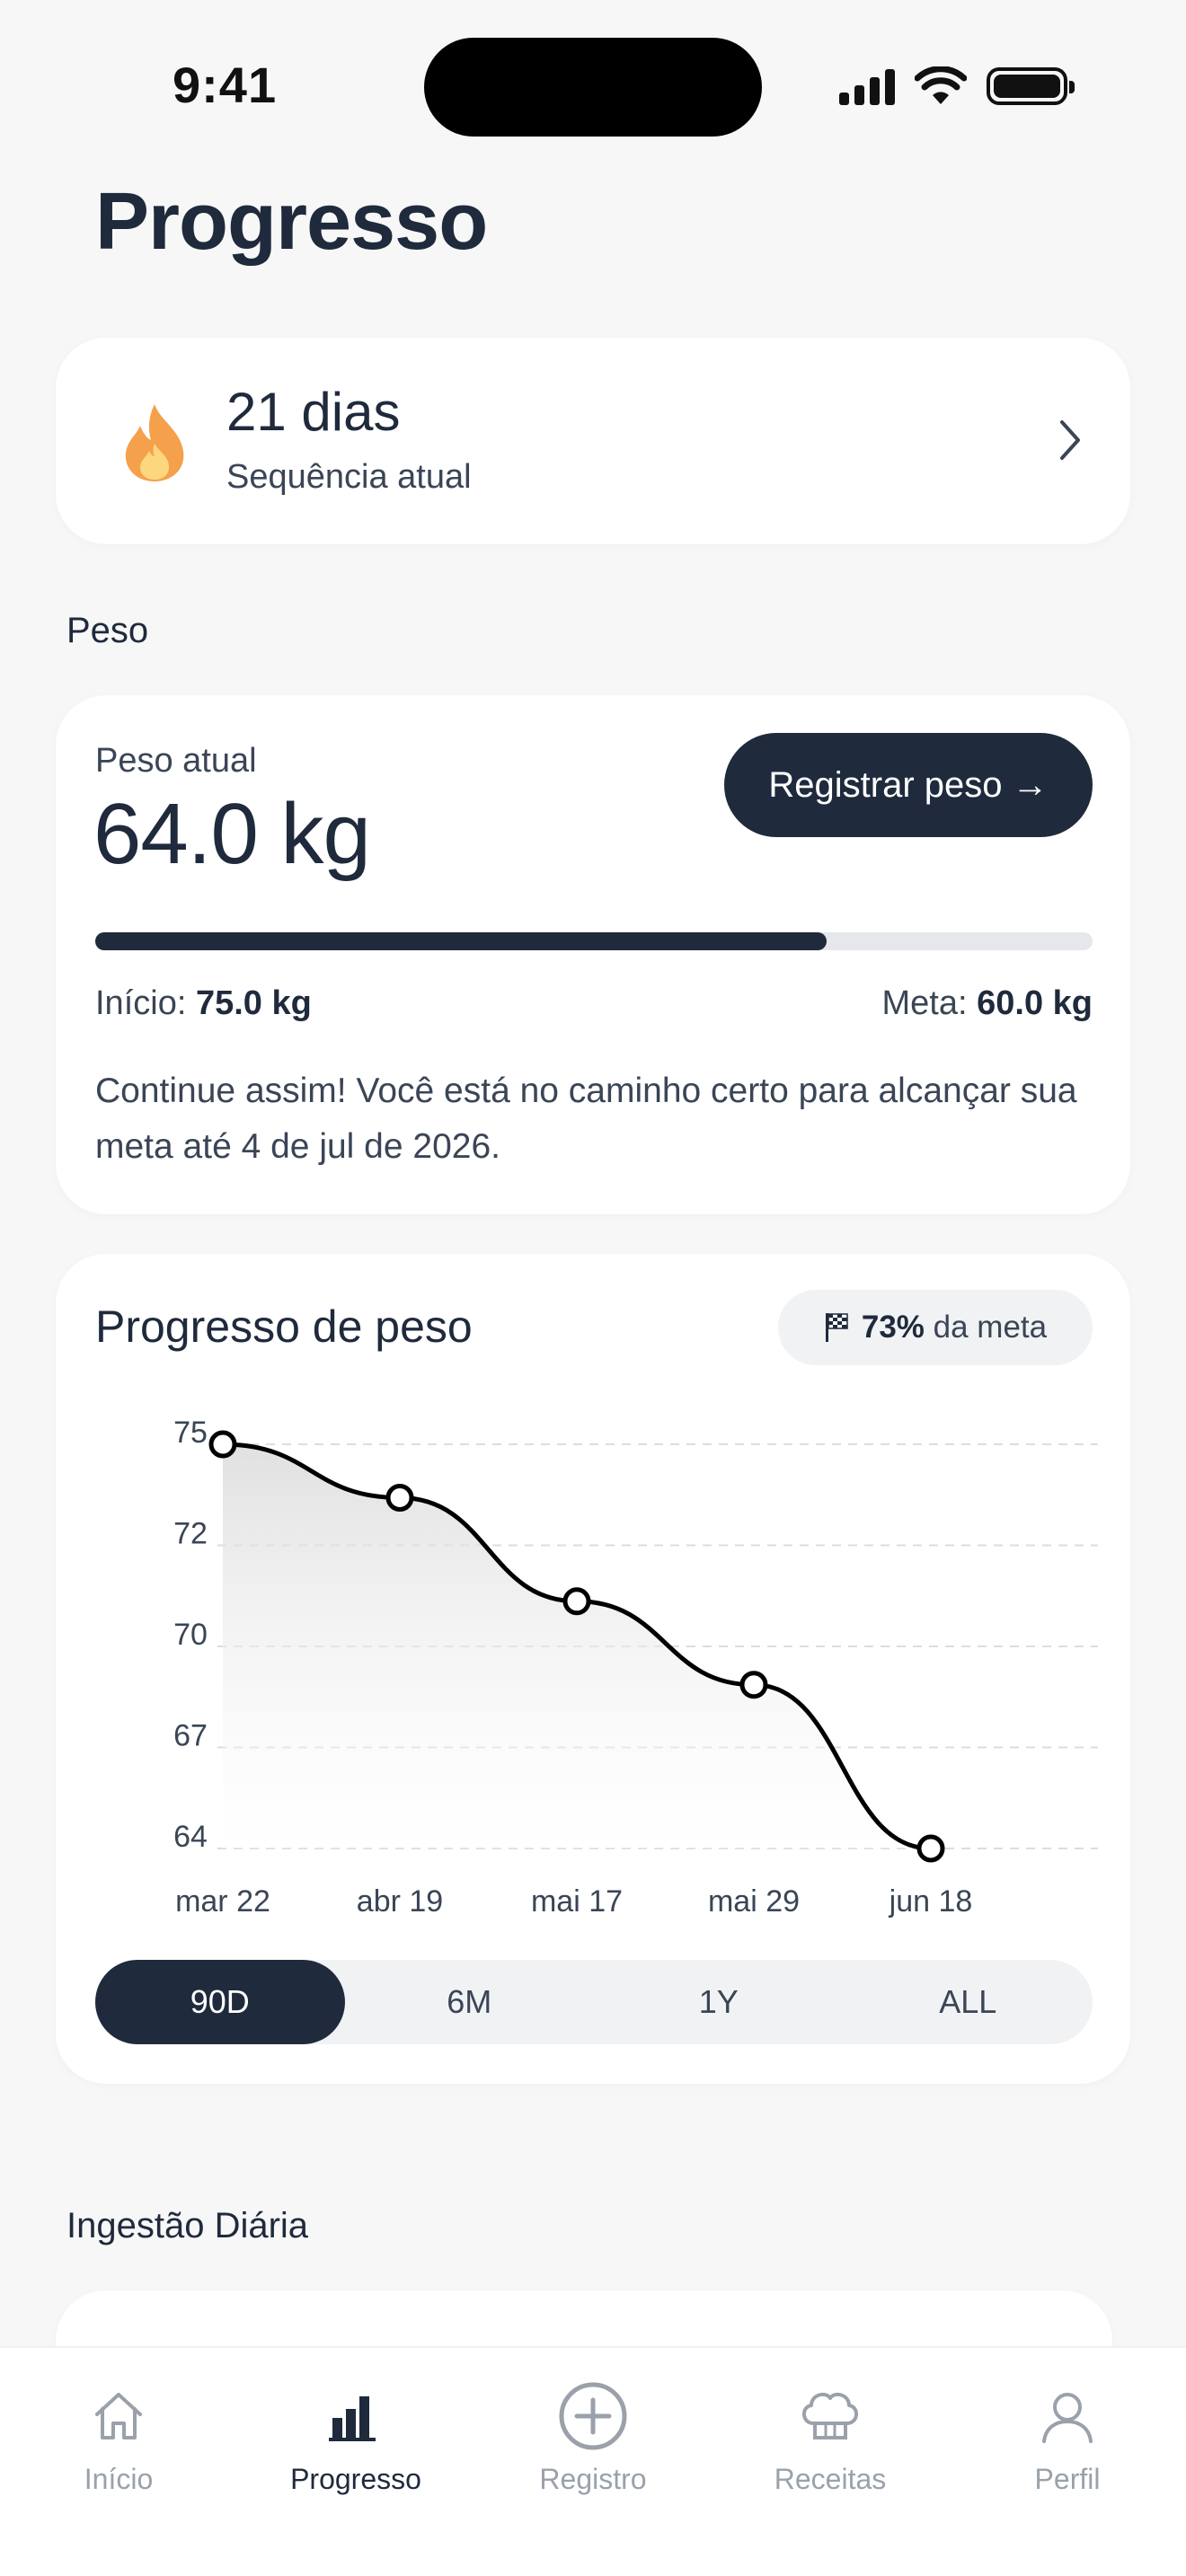  I want to click on flame-icon, so click(154, 442).